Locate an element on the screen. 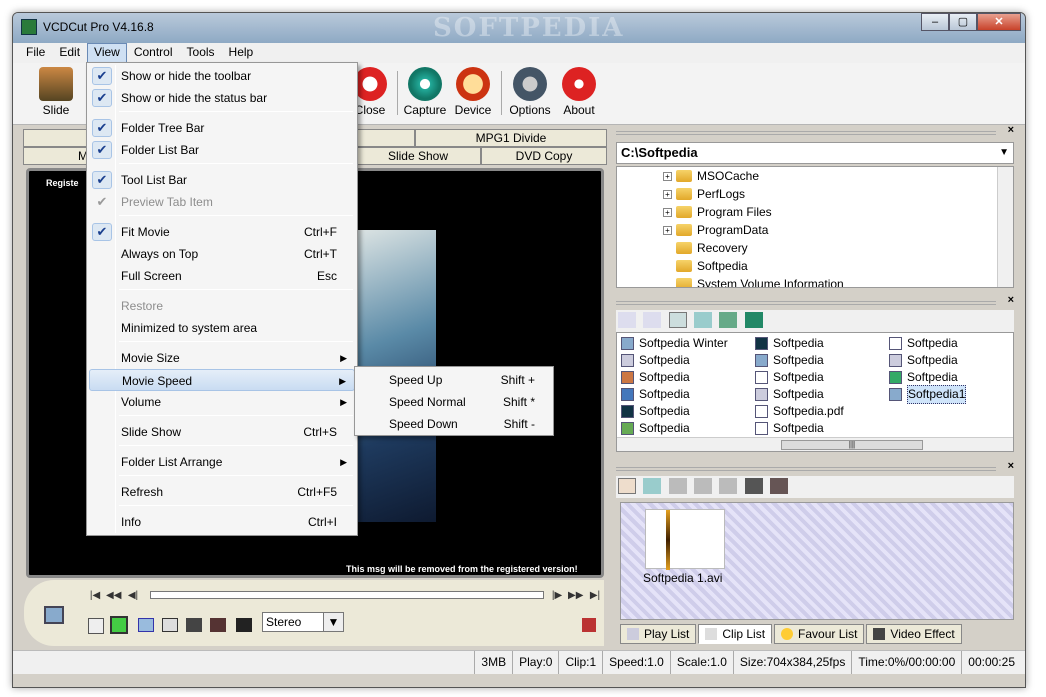  menu-item-folder-tree-bar: ✔ Folder Tree Bar is located at coordinates (222, 128).